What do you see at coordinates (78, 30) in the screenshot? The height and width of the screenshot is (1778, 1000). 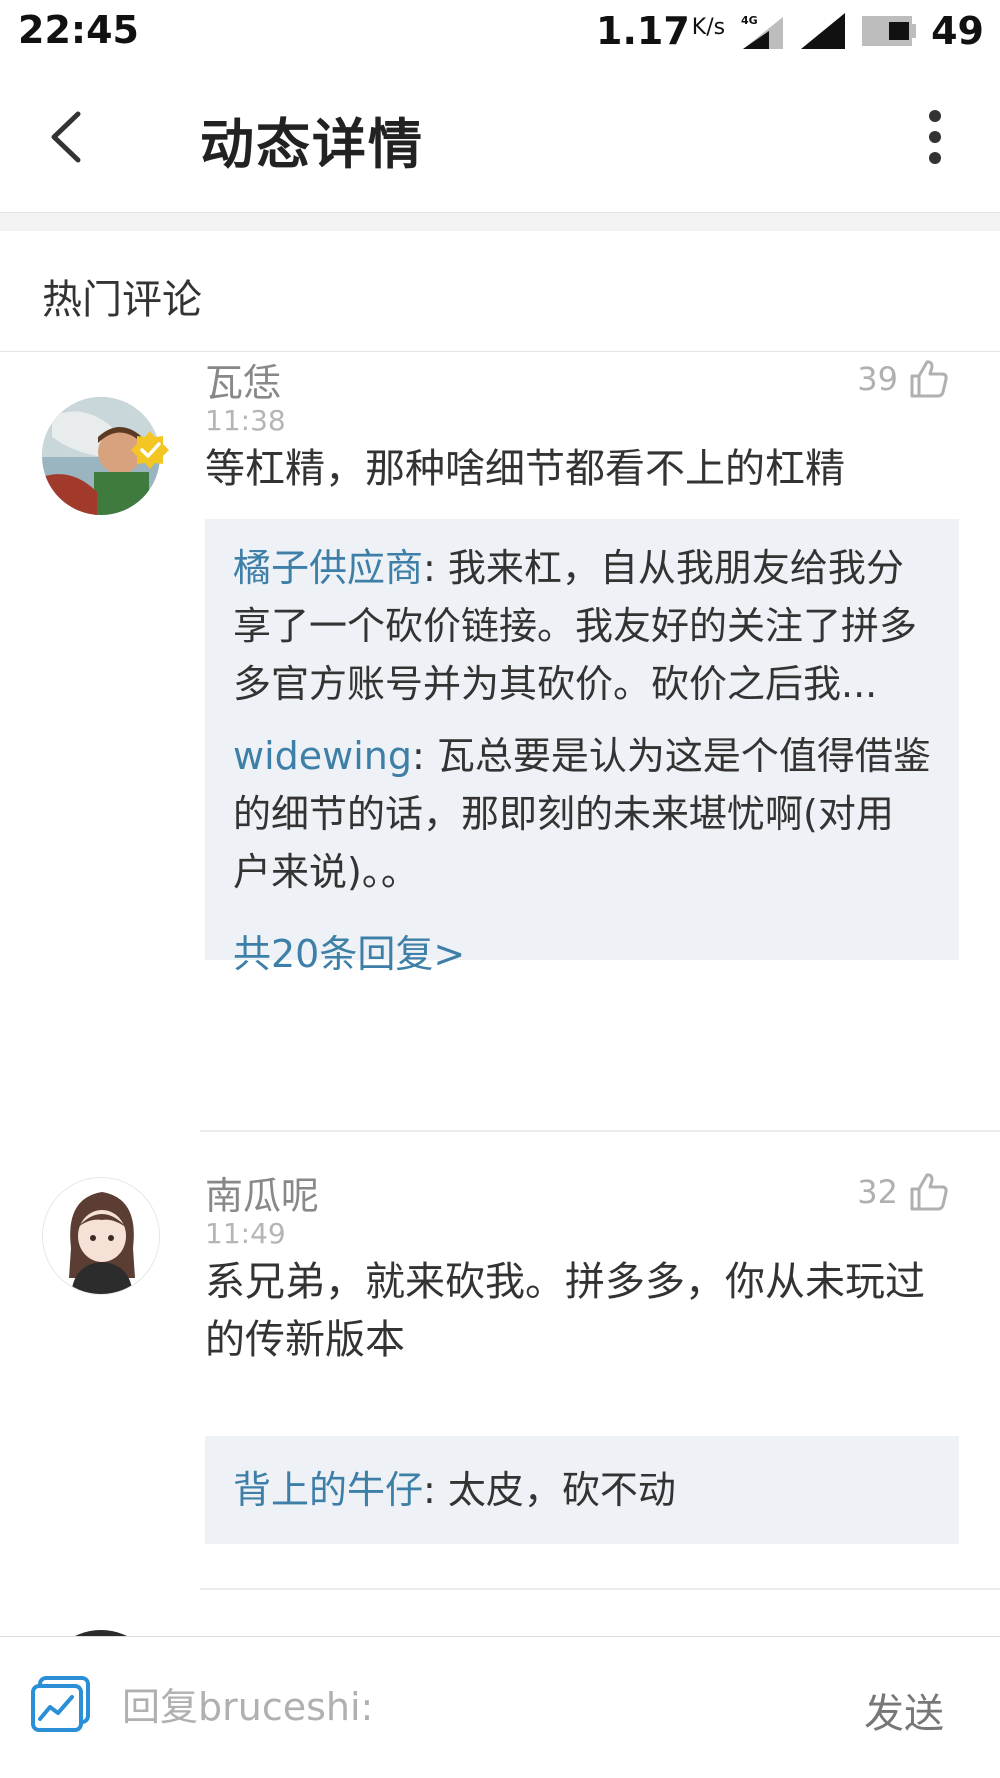 I see `status-time: 22:45` at bounding box center [78, 30].